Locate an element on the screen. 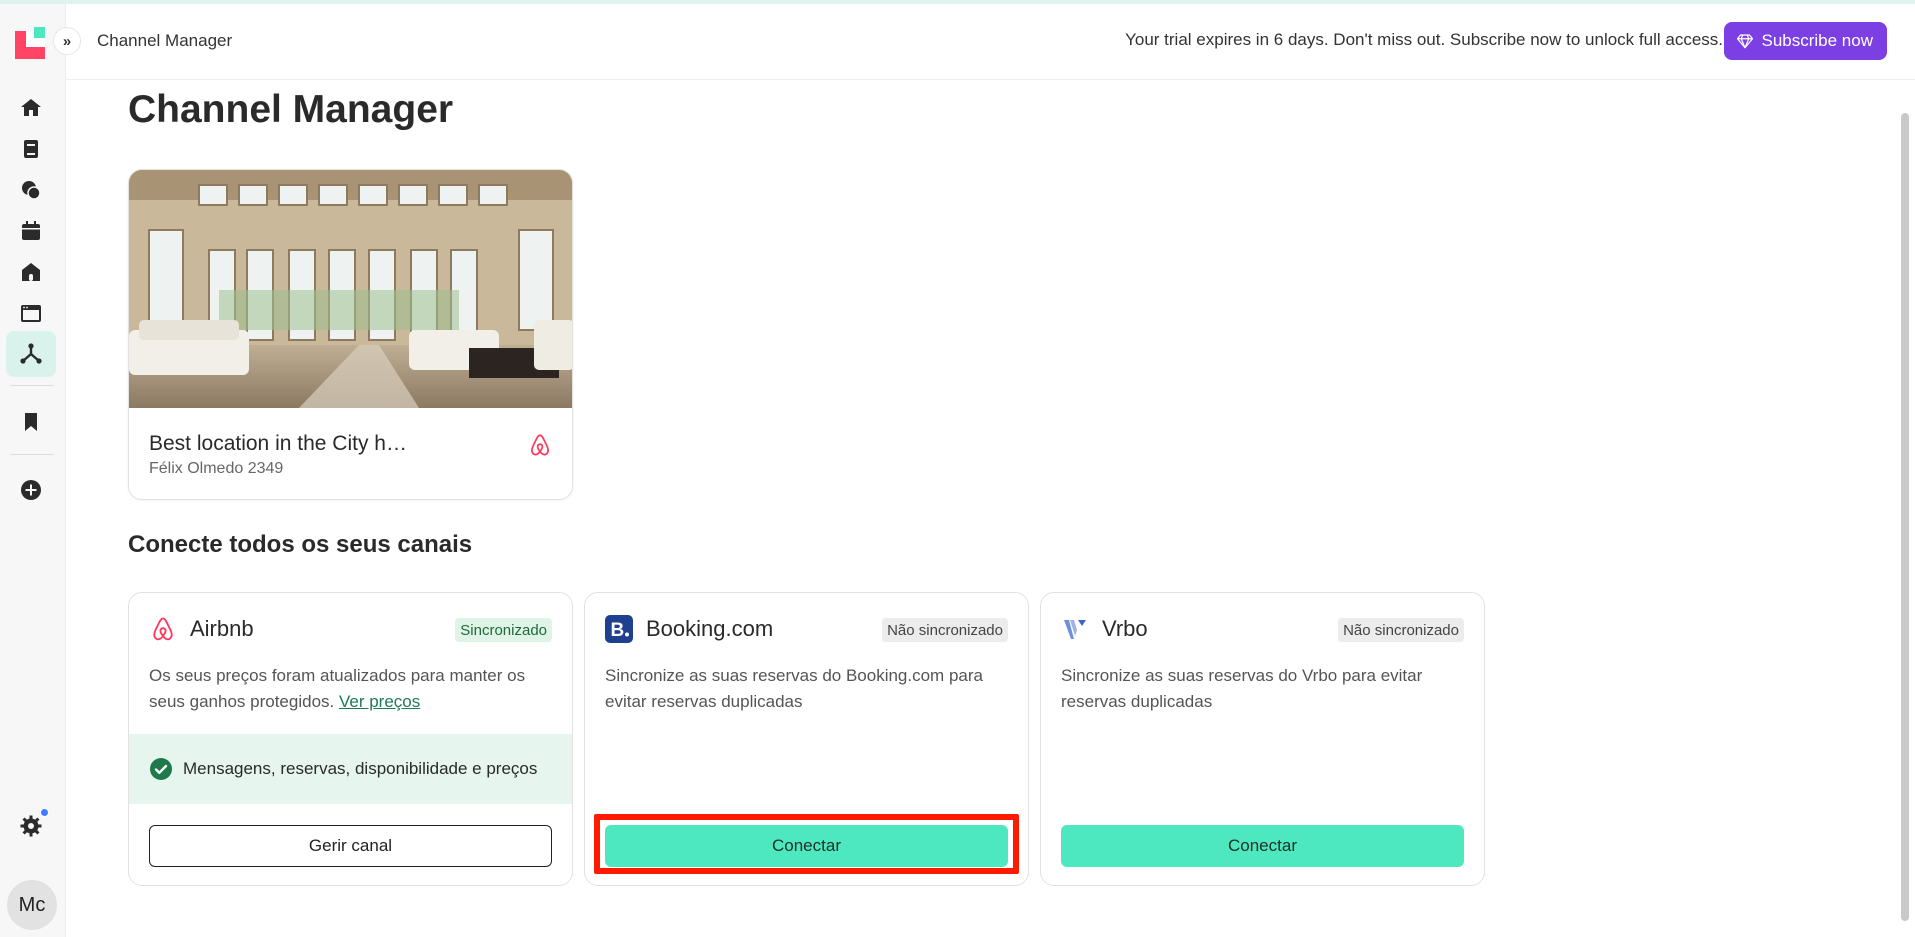 The width and height of the screenshot is (1915, 937). sidebar-item-saved is located at coordinates (31, 422).